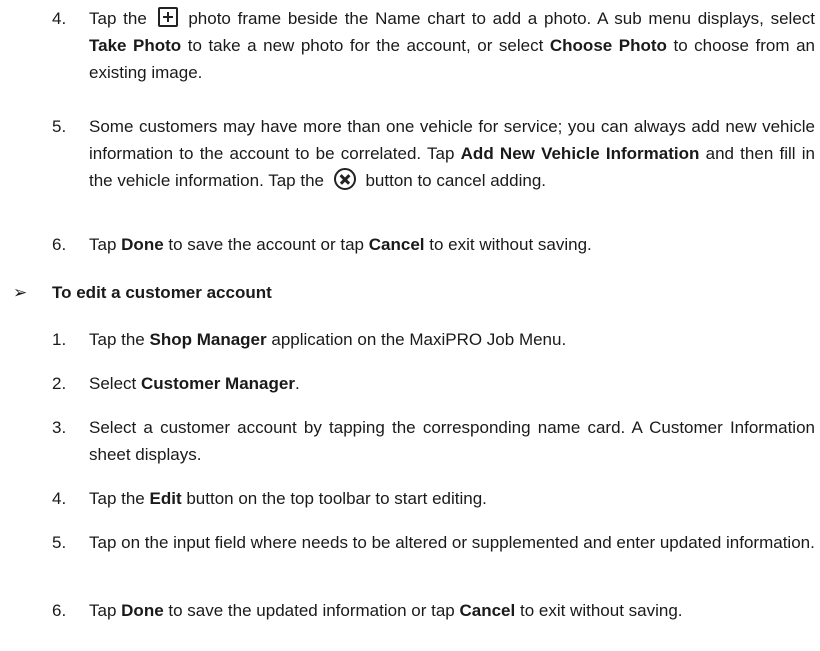 The width and height of the screenshot is (820, 651). What do you see at coordinates (59, 427) in the screenshot?
I see `step-number: 3.` at bounding box center [59, 427].